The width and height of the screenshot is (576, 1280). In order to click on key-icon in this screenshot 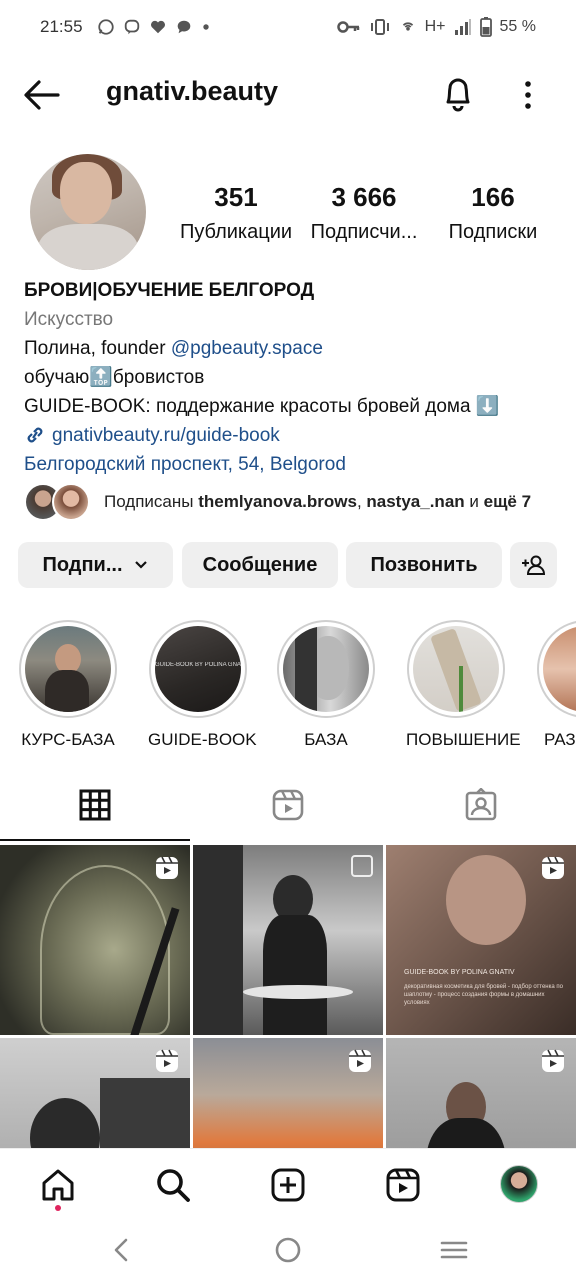, I will do `click(347, 27)`.